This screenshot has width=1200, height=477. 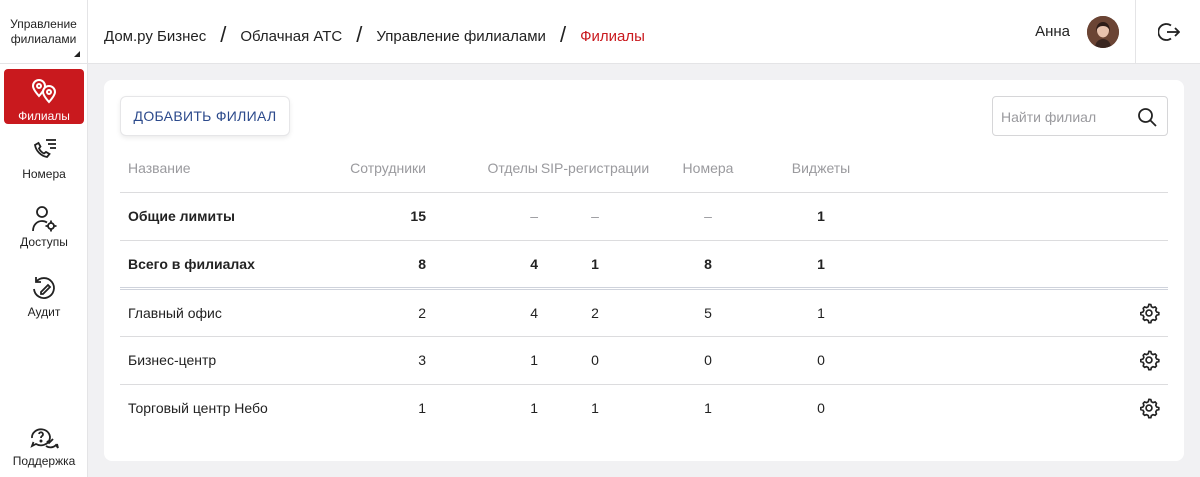 What do you see at coordinates (155, 36) in the screenshot?
I see `breadcrumb-item: Дом.ру Бизнес` at bounding box center [155, 36].